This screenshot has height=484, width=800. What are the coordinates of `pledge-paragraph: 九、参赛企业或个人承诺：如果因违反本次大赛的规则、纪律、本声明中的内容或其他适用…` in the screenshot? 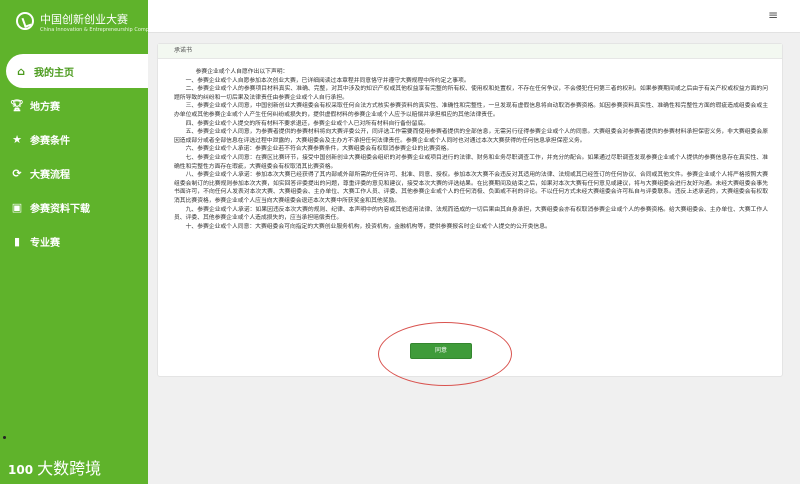 It's located at (471, 214).